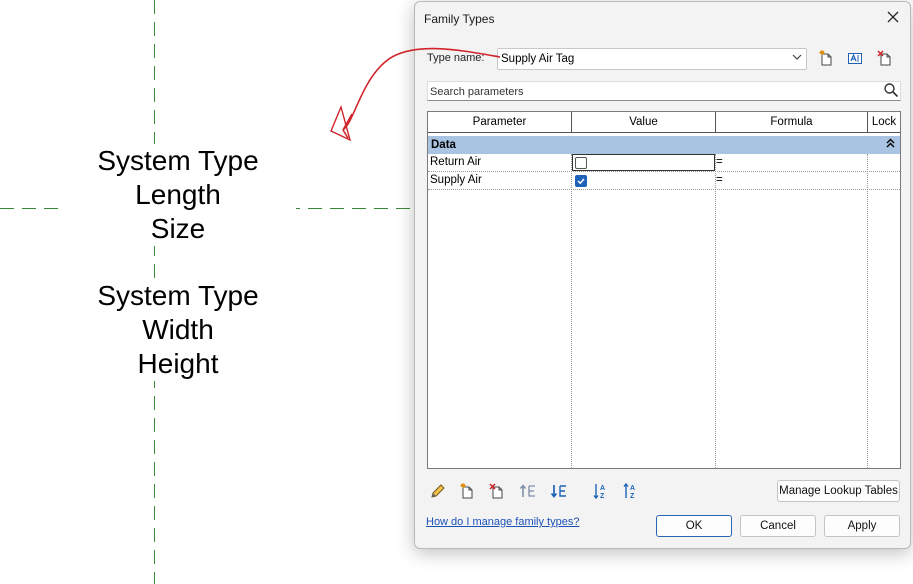  I want to click on delete-type-button, so click(885, 58).